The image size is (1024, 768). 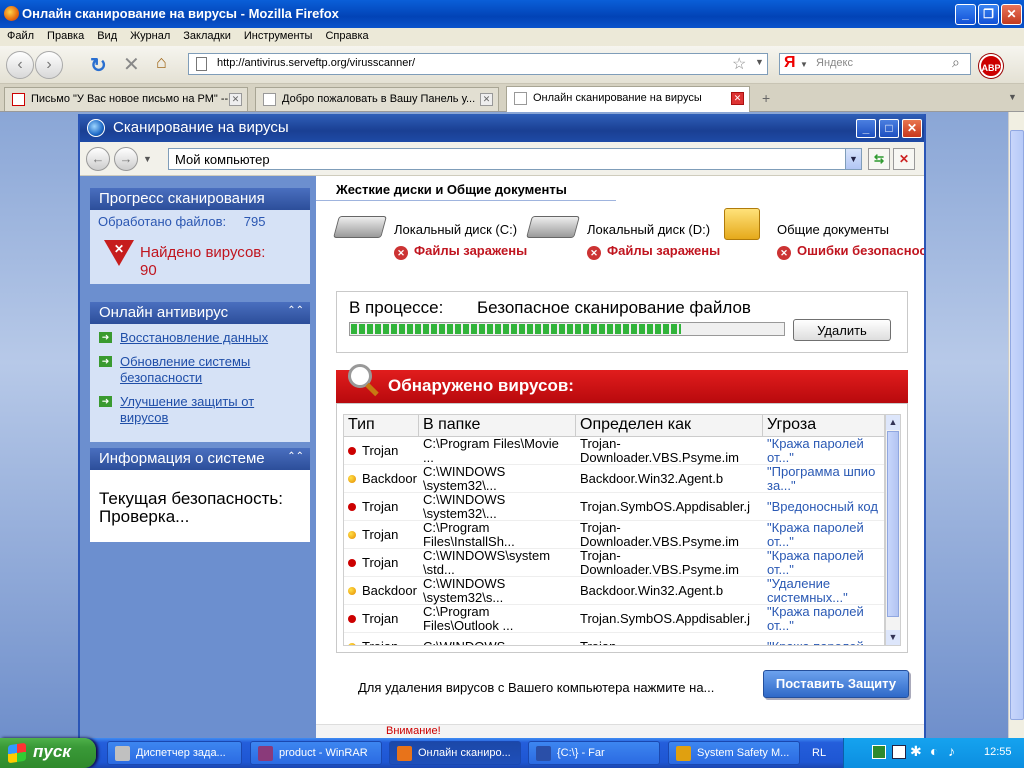 I want to click on page-scrollbar, so click(x=1016, y=425).